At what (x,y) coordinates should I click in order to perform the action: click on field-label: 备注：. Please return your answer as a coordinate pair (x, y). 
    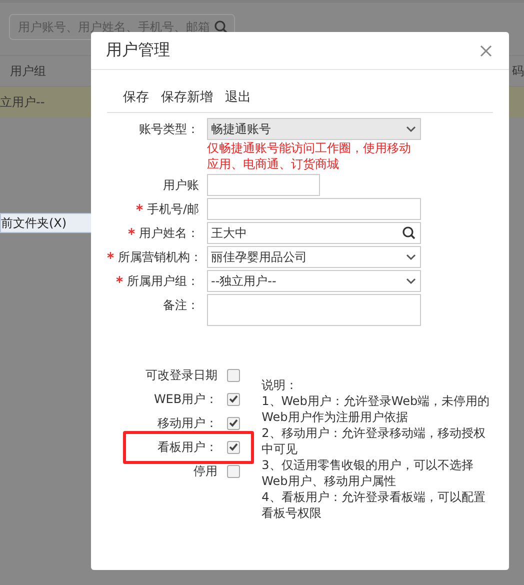
    Looking at the image, I should click on (181, 305).